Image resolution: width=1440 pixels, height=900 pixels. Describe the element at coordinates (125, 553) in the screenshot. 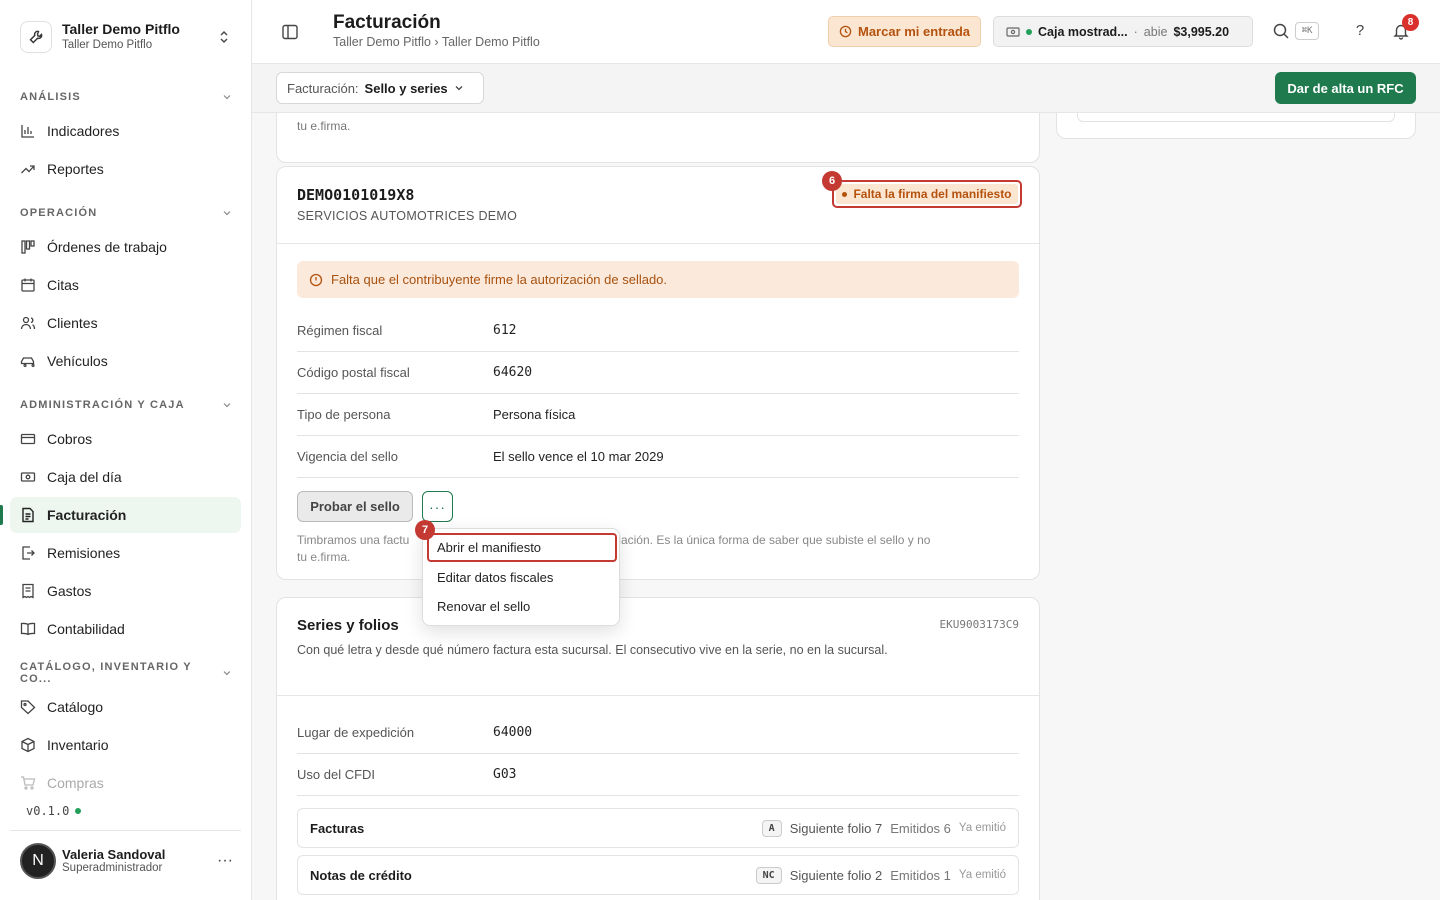

I see `sidebar-item-remisiones: Remisiones` at that location.